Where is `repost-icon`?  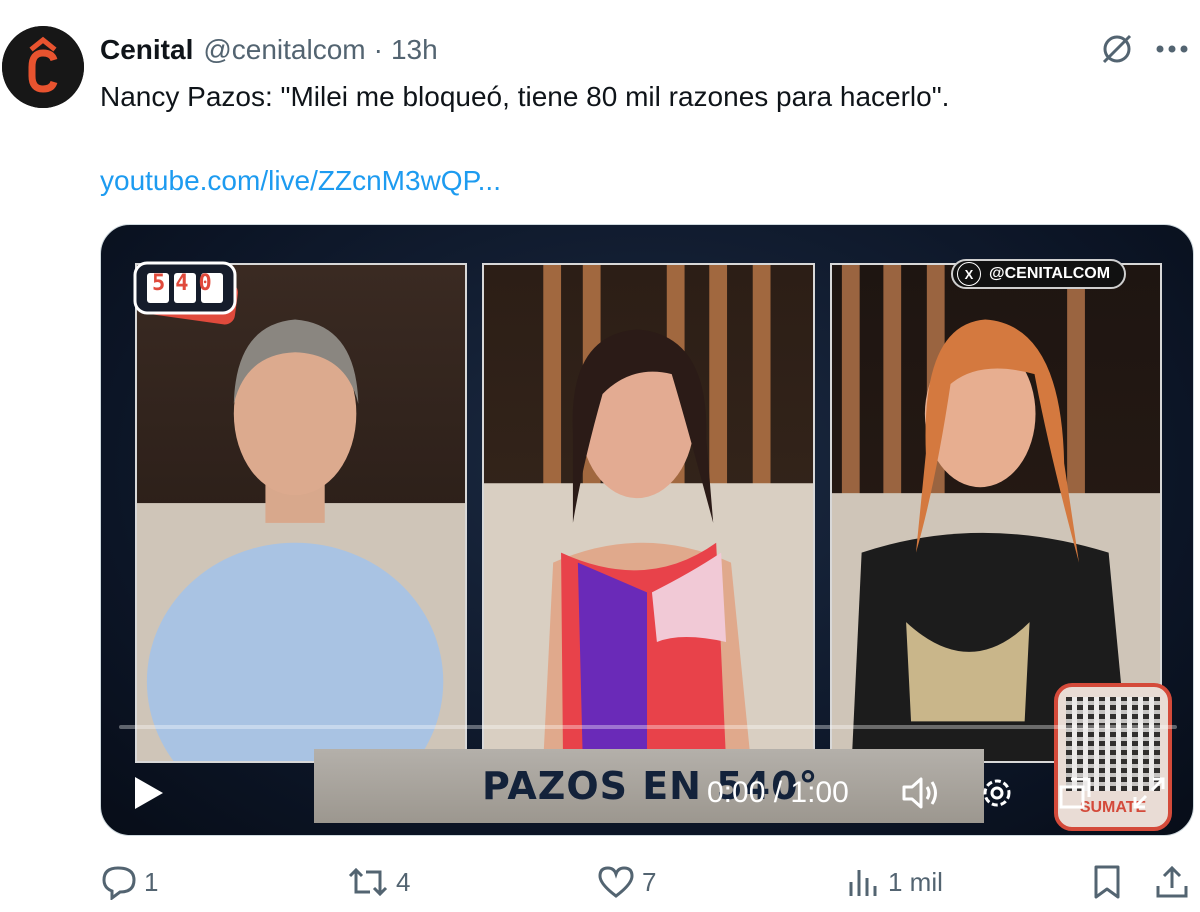 repost-icon is located at coordinates (368, 882).